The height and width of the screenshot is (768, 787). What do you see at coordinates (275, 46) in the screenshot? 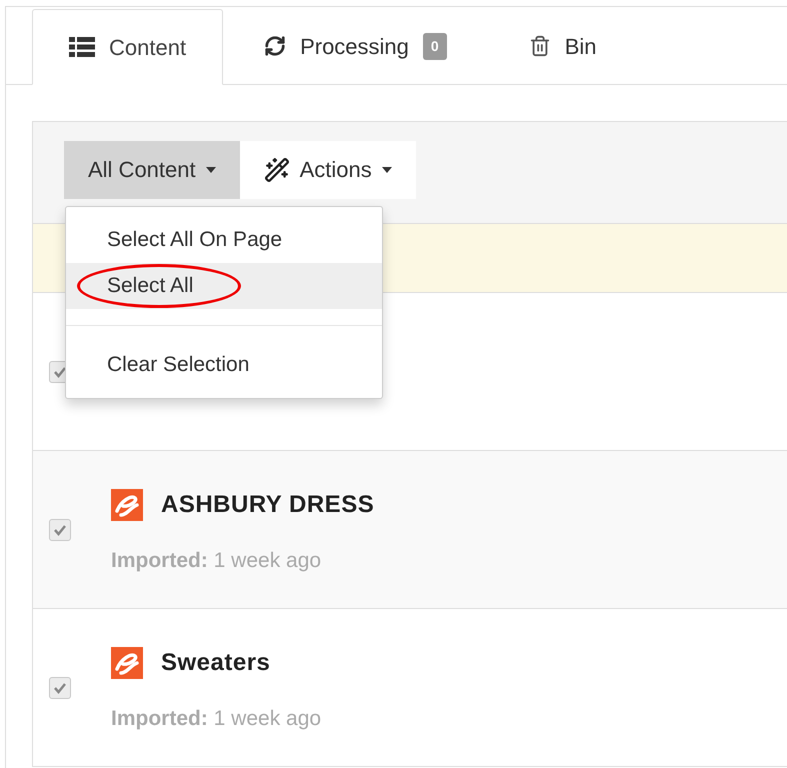
I see `refresh-icon` at bounding box center [275, 46].